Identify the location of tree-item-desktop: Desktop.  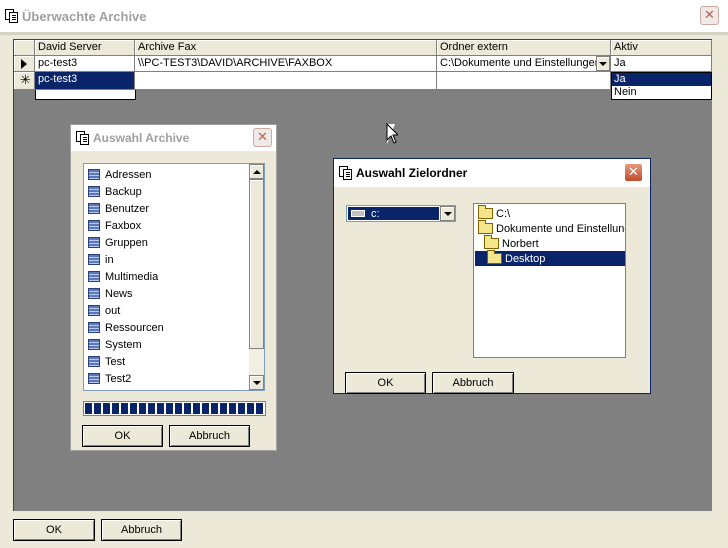
(550, 258).